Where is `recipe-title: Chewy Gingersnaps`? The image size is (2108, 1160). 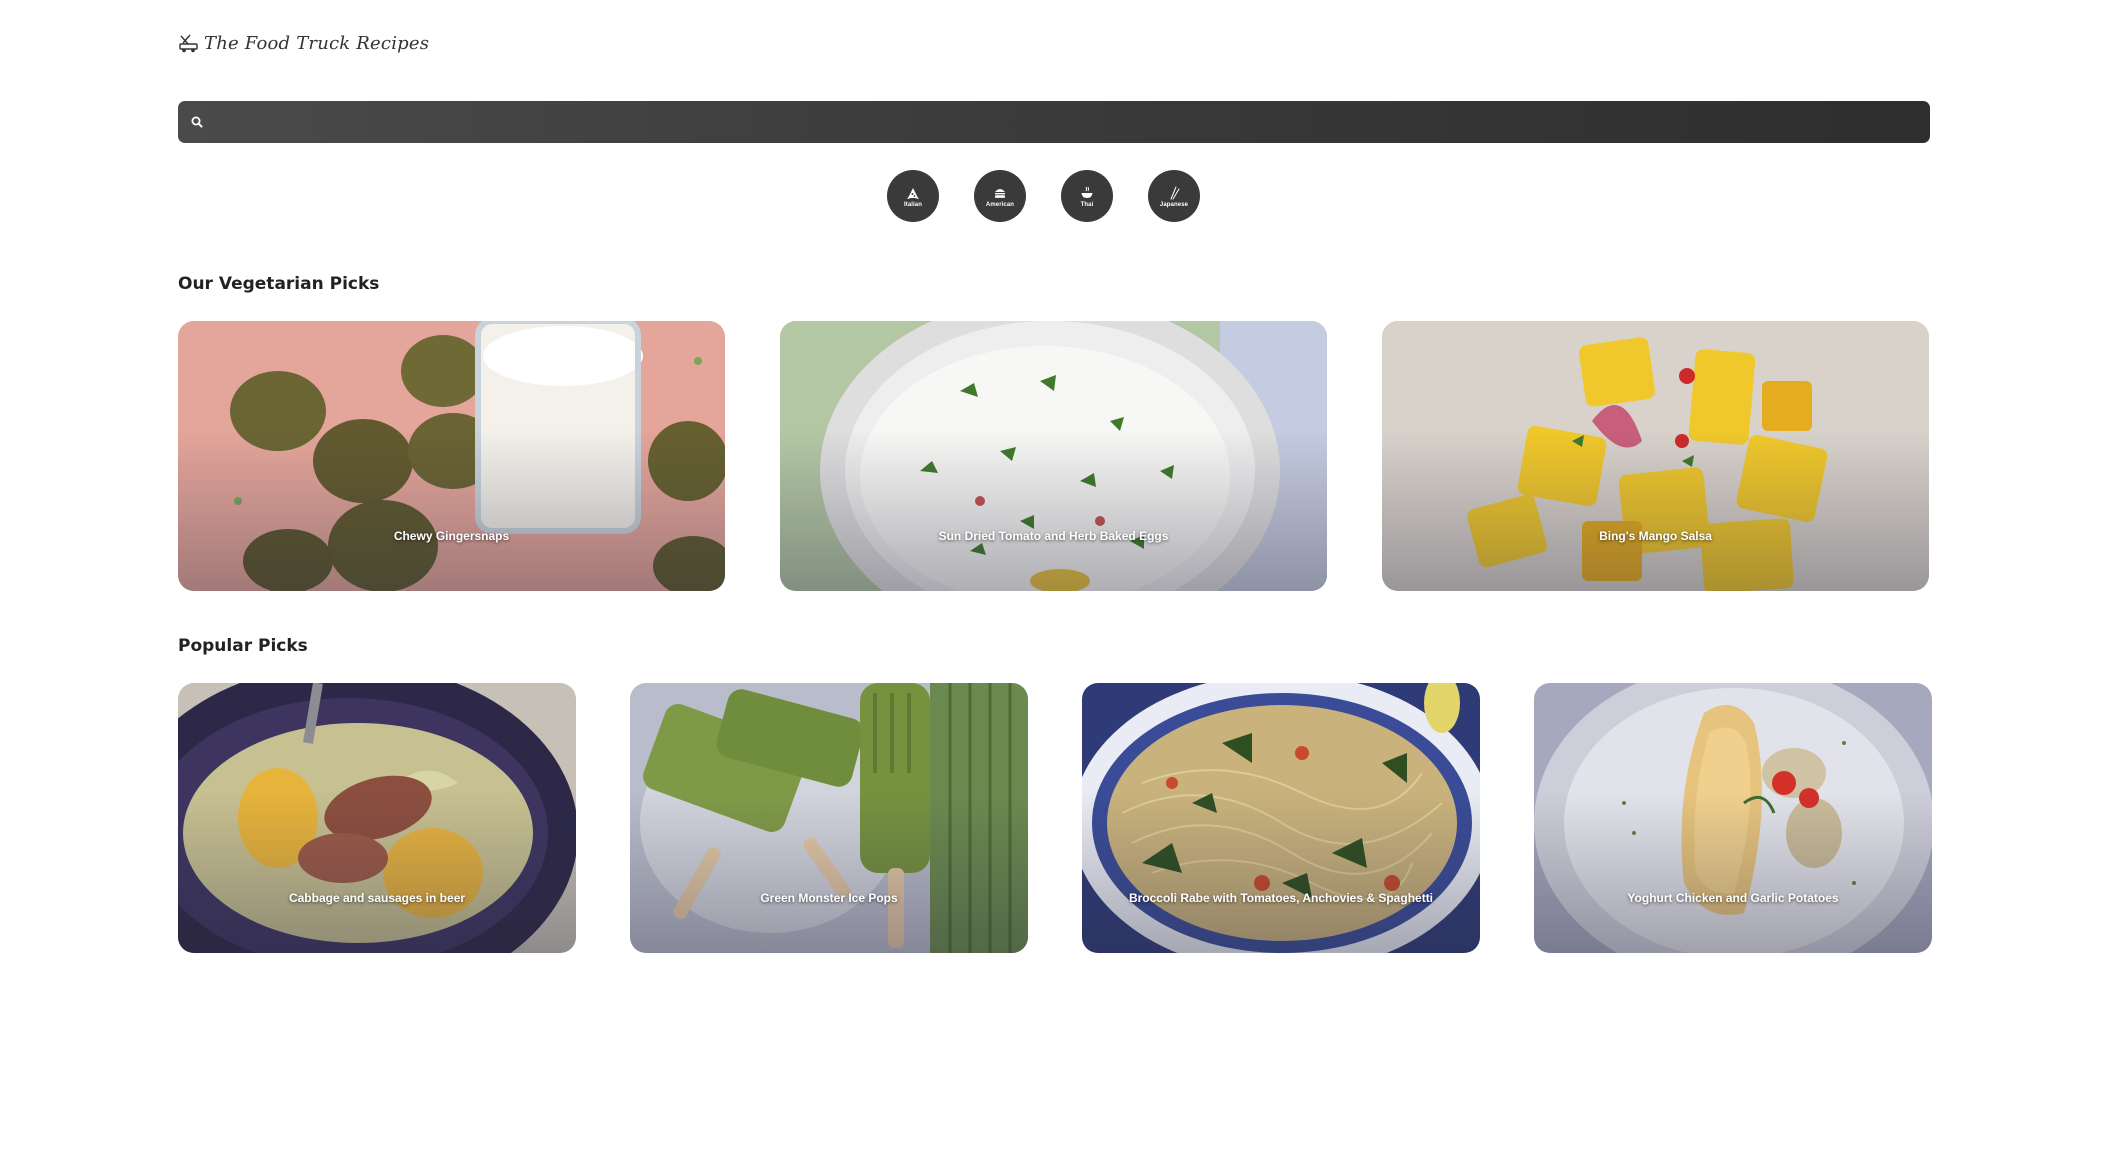 recipe-title: Chewy Gingersnaps is located at coordinates (451, 536).